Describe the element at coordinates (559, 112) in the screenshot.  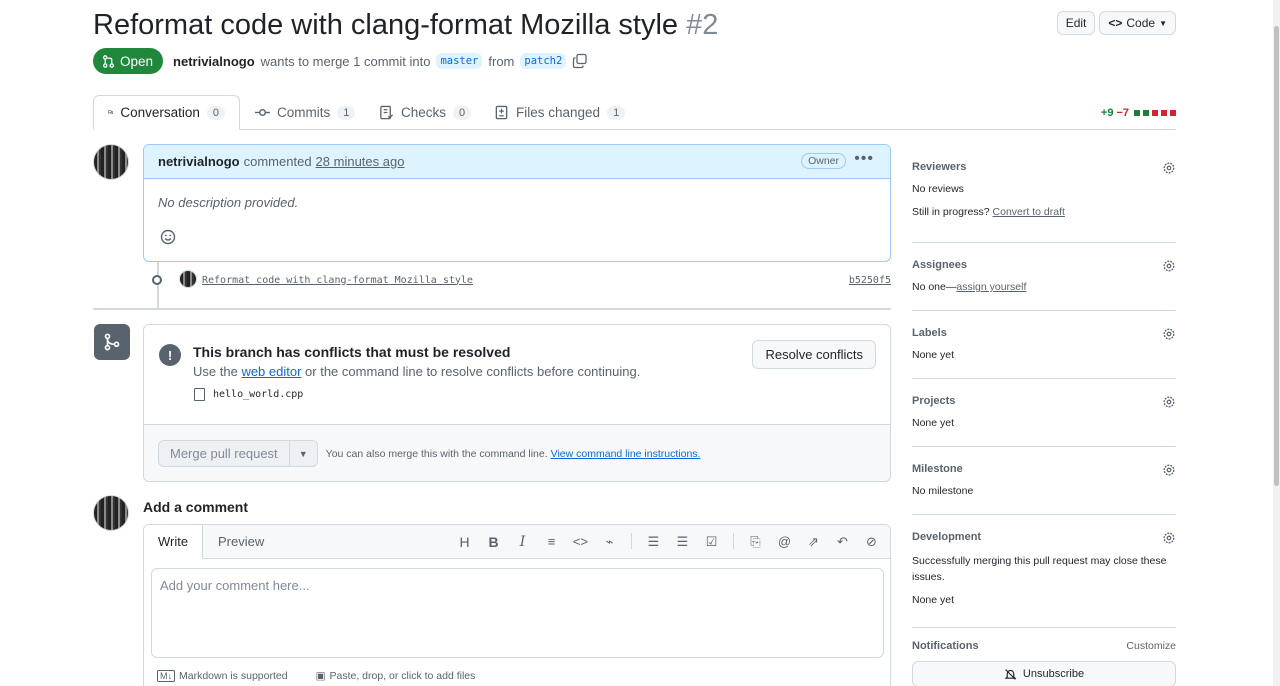
I see `tab-files-changed: Files changed 1` at that location.